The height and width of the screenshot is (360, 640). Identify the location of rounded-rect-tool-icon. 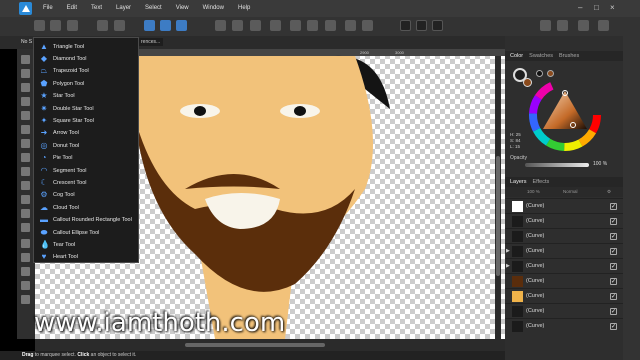
(25, 227).